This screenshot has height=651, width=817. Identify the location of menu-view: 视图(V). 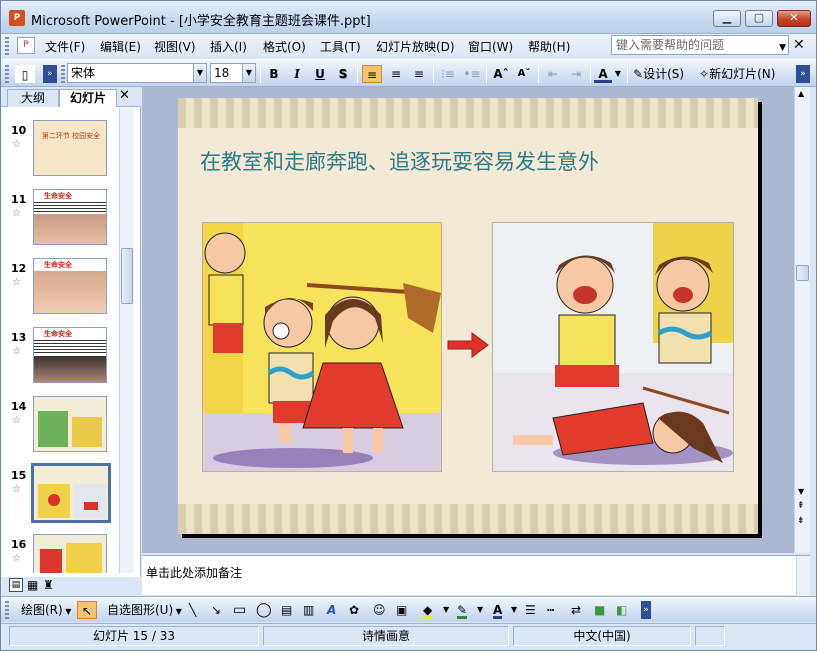
(175, 46).